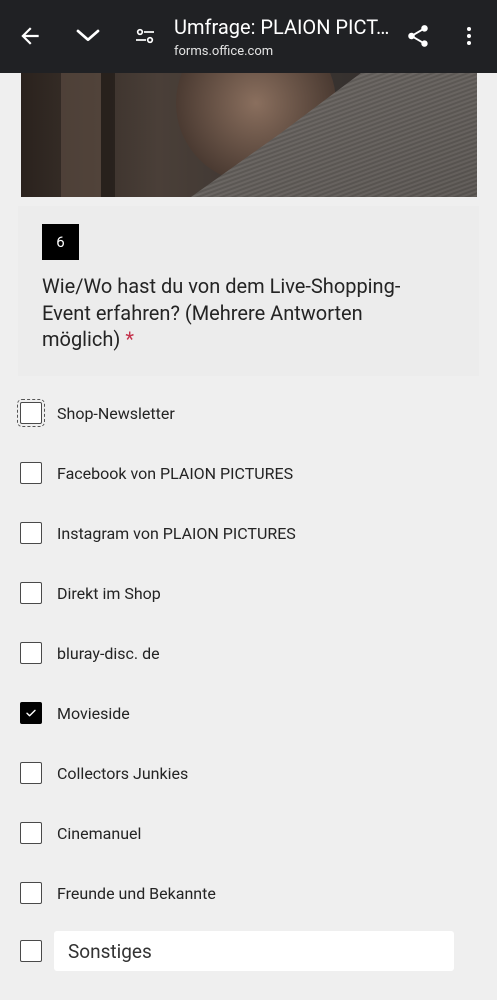 The width and height of the screenshot is (497, 1000). What do you see at coordinates (176, 533) in the screenshot?
I see `option-label: Instagram von PLAION PICTURES` at bounding box center [176, 533].